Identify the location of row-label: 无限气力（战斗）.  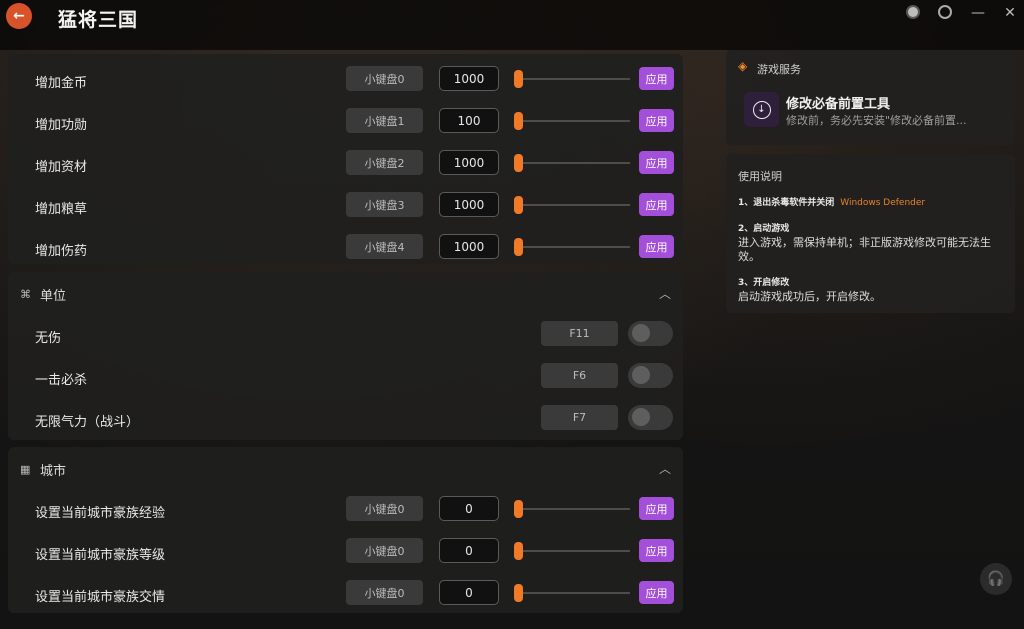
(87, 422).